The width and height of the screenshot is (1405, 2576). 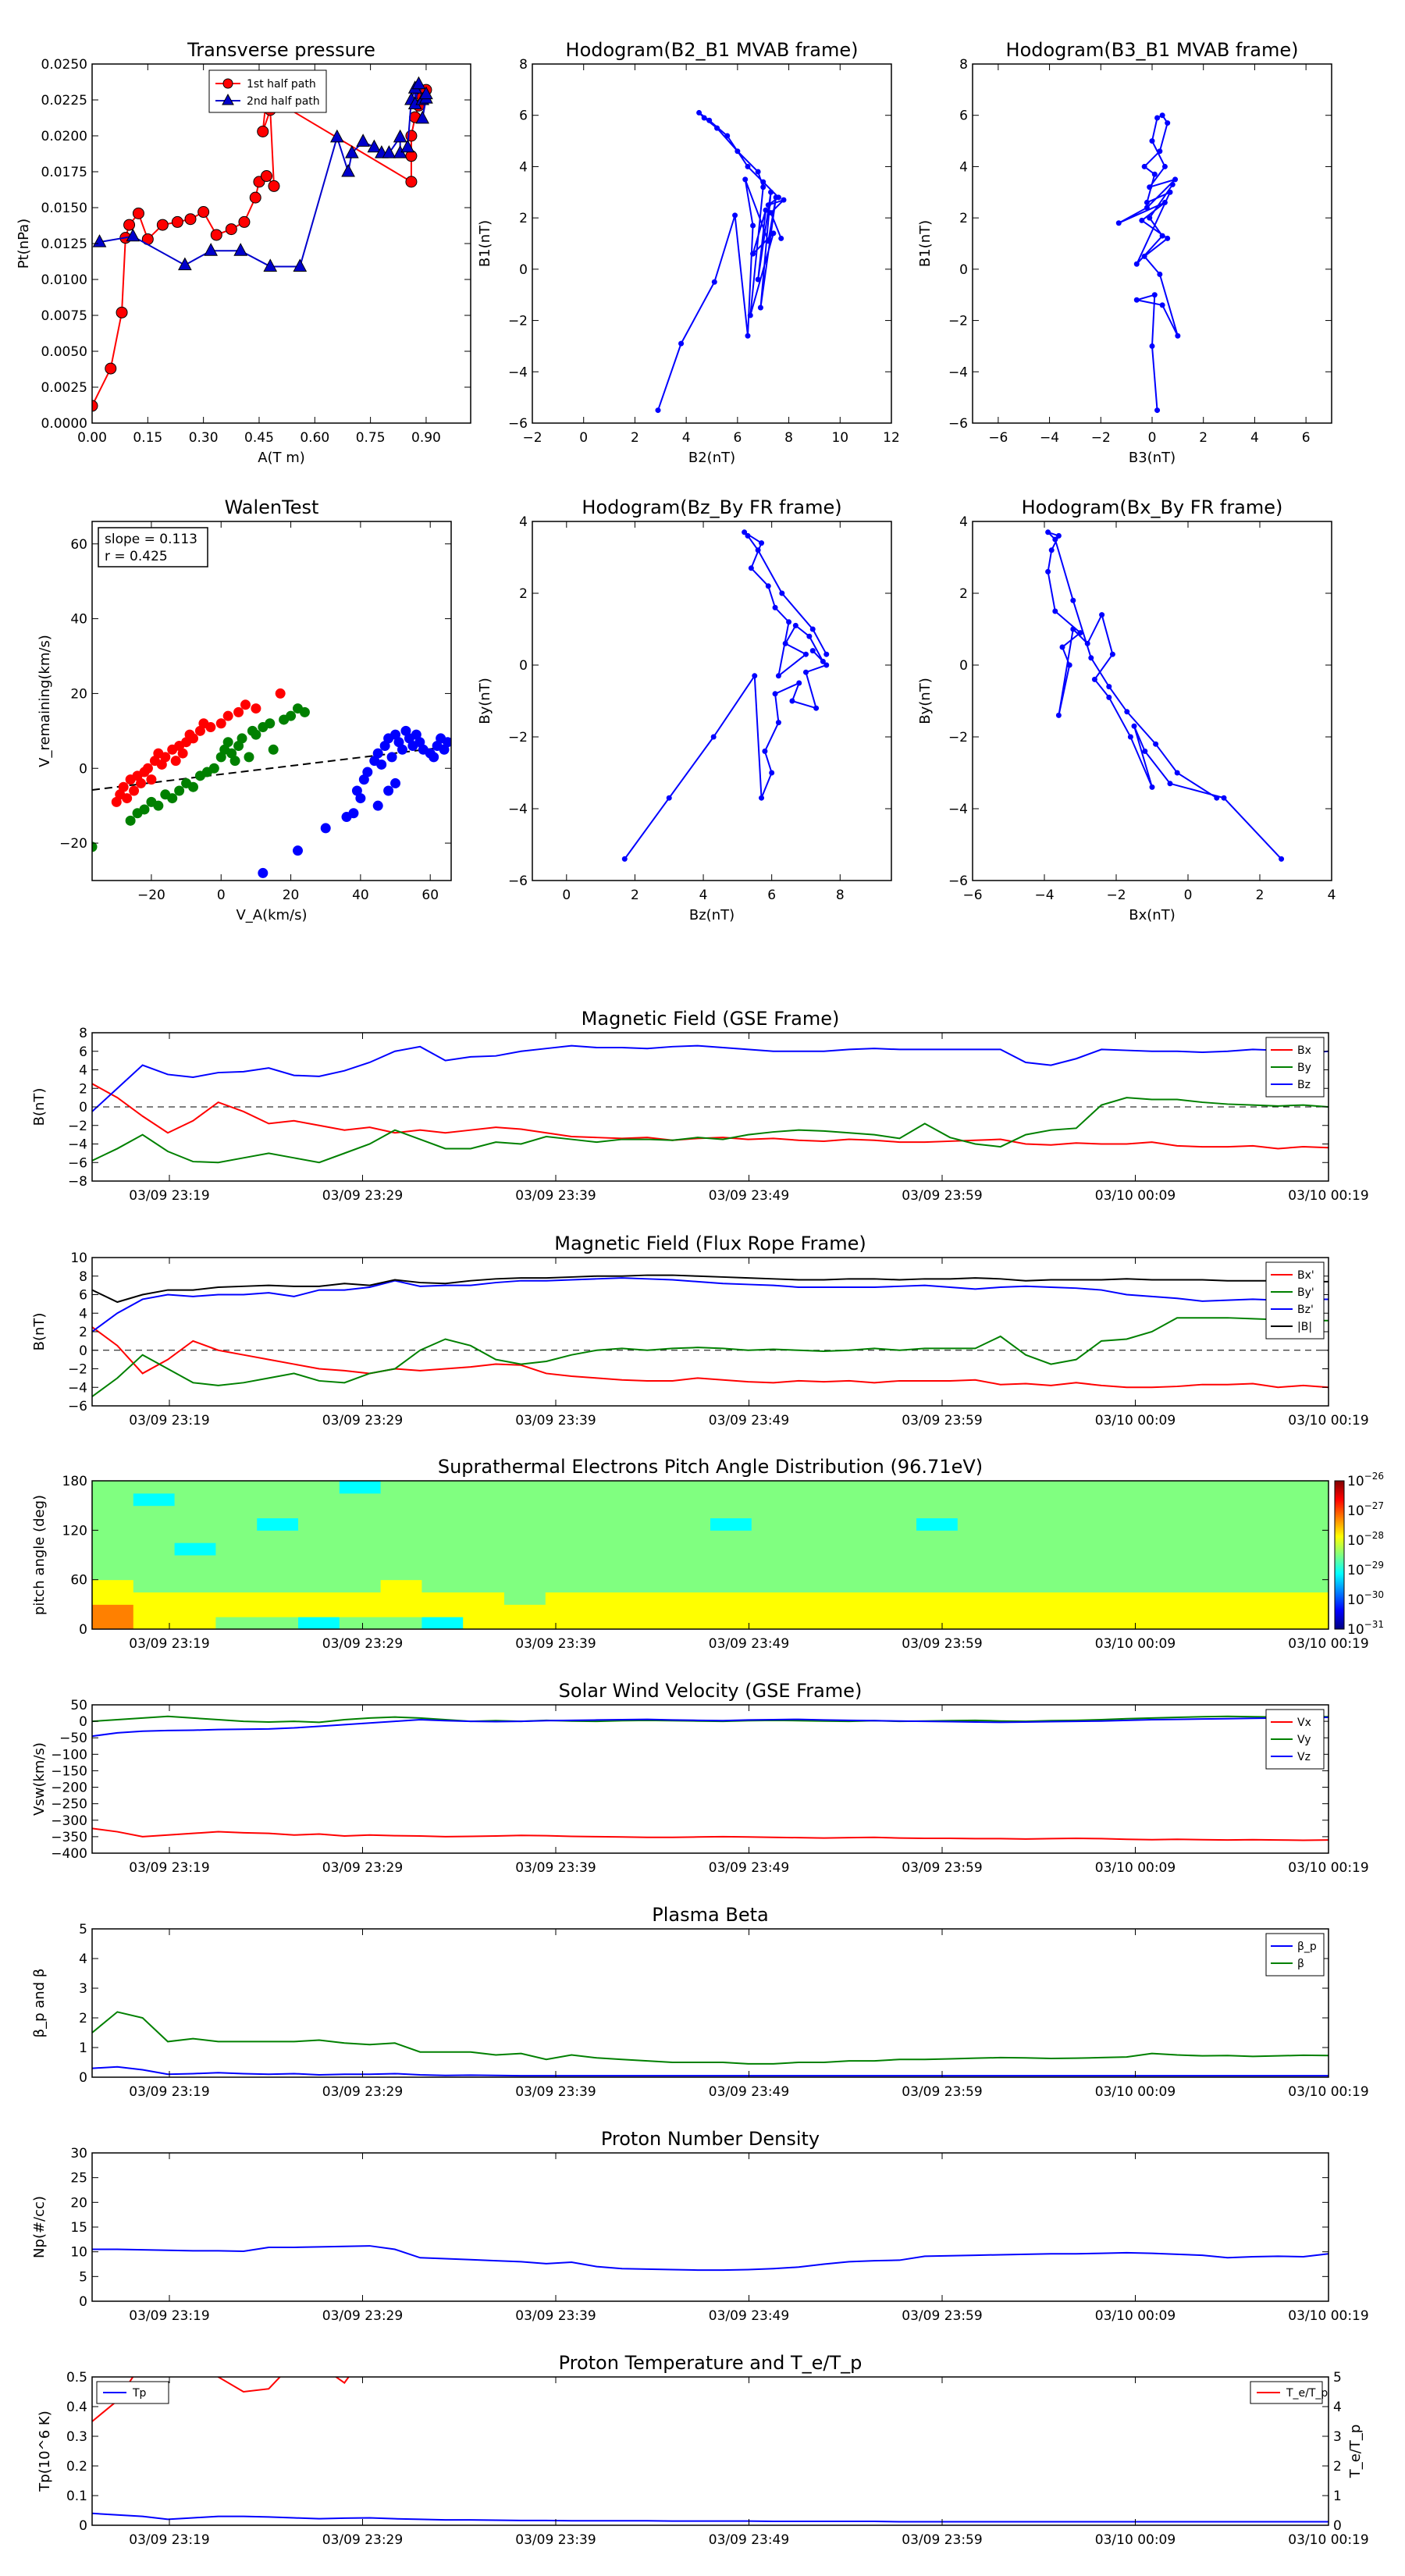 I want to click on y-tick-label: −2, so click(x=77, y=1126).